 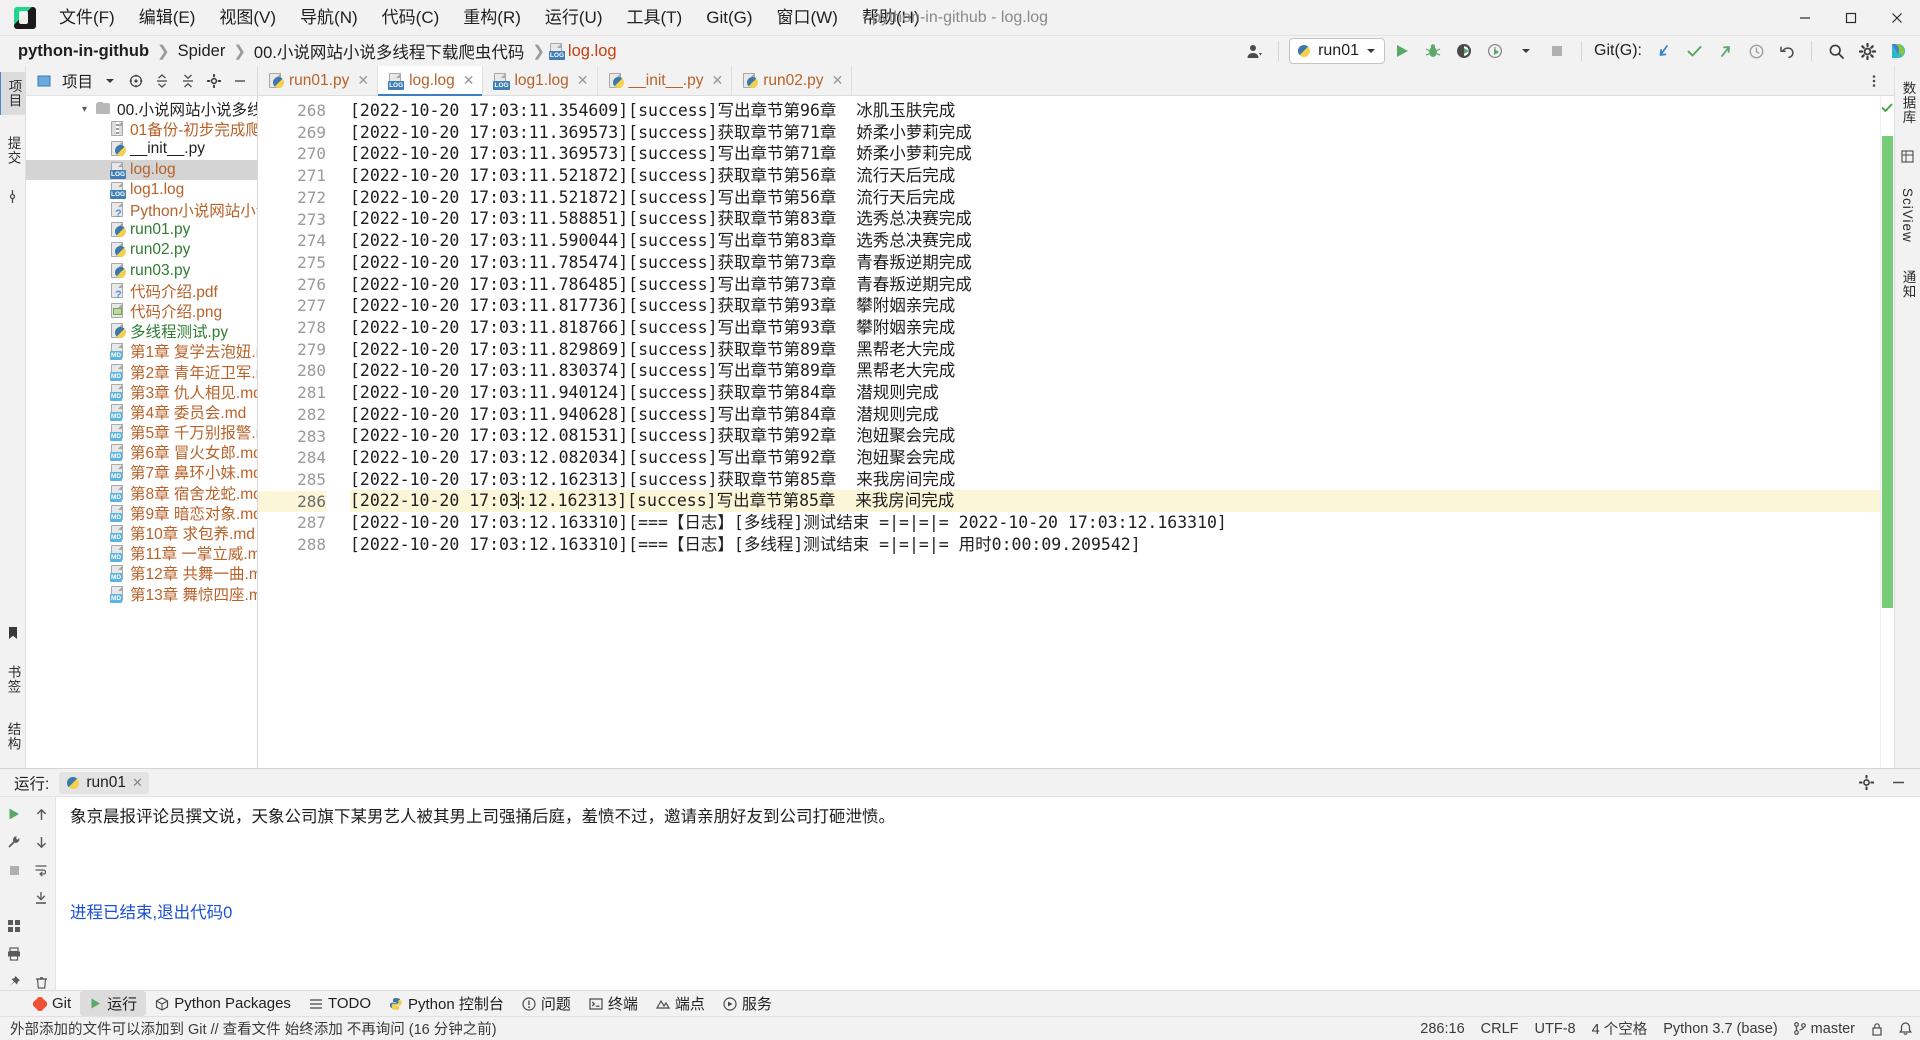 What do you see at coordinates (329, 18) in the screenshot?
I see `menu-navigate: 导航(N)` at bounding box center [329, 18].